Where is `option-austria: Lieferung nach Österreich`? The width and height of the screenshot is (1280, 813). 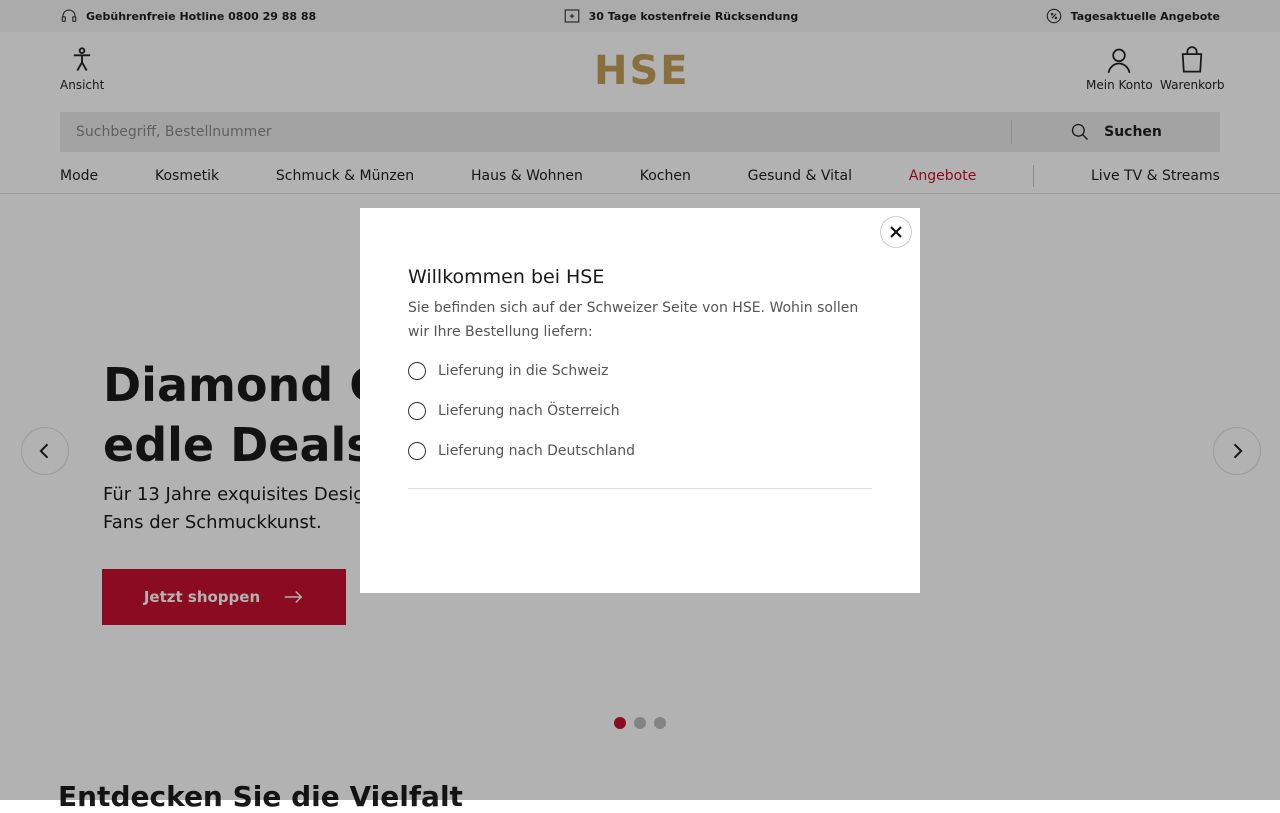 option-austria: Lieferung nach Österreich is located at coordinates (514, 411).